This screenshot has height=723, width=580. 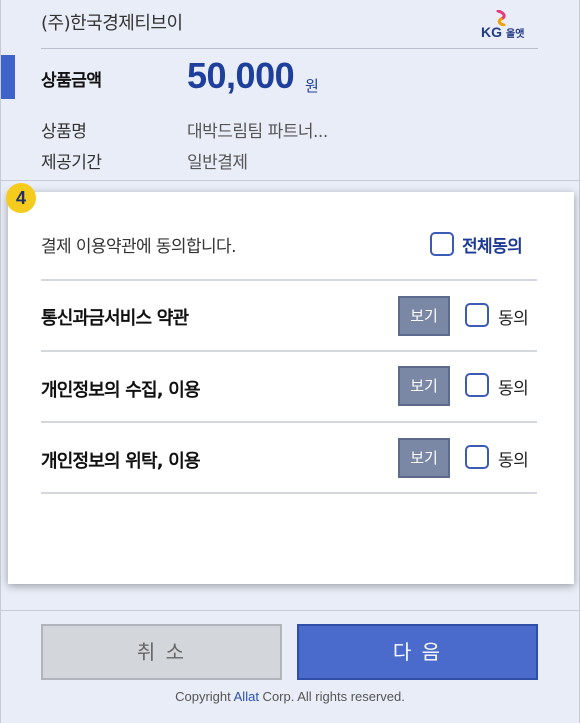 What do you see at coordinates (512, 25) in the screenshot?
I see `kg-allat-logo: KG 올앳` at bounding box center [512, 25].